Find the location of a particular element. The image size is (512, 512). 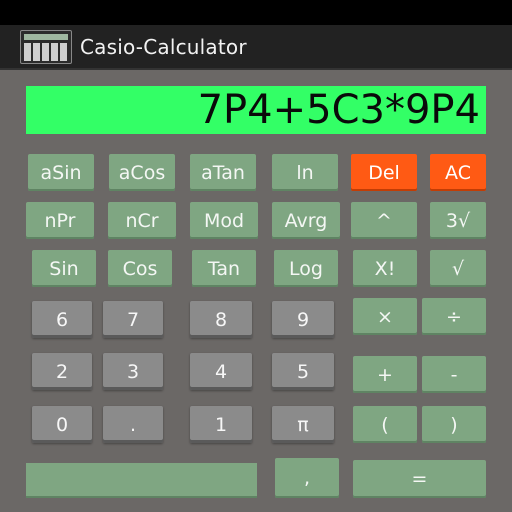

square-root-button: √ is located at coordinates (458, 268).